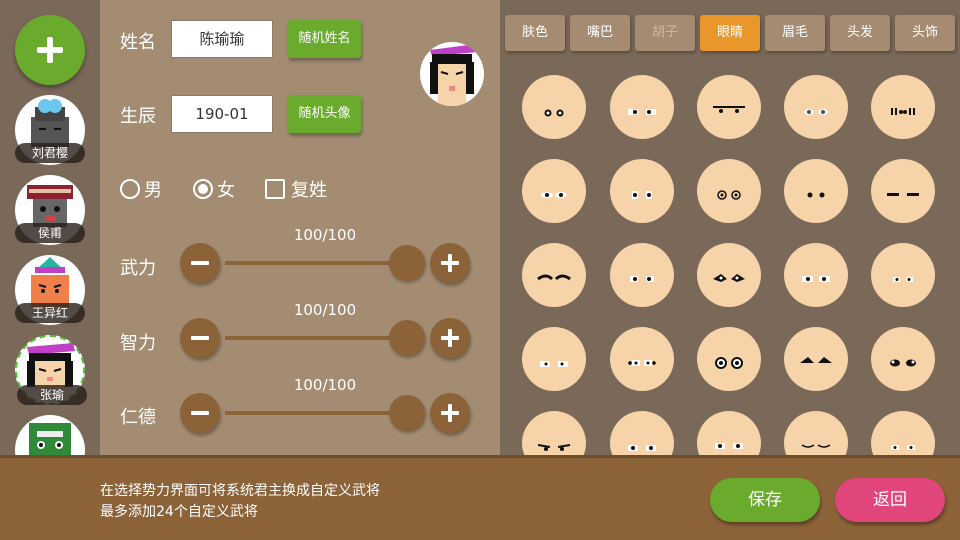 The image size is (960, 540). Describe the element at coordinates (407, 338) in the screenshot. I see `stat-intellect-slider-knob` at that location.